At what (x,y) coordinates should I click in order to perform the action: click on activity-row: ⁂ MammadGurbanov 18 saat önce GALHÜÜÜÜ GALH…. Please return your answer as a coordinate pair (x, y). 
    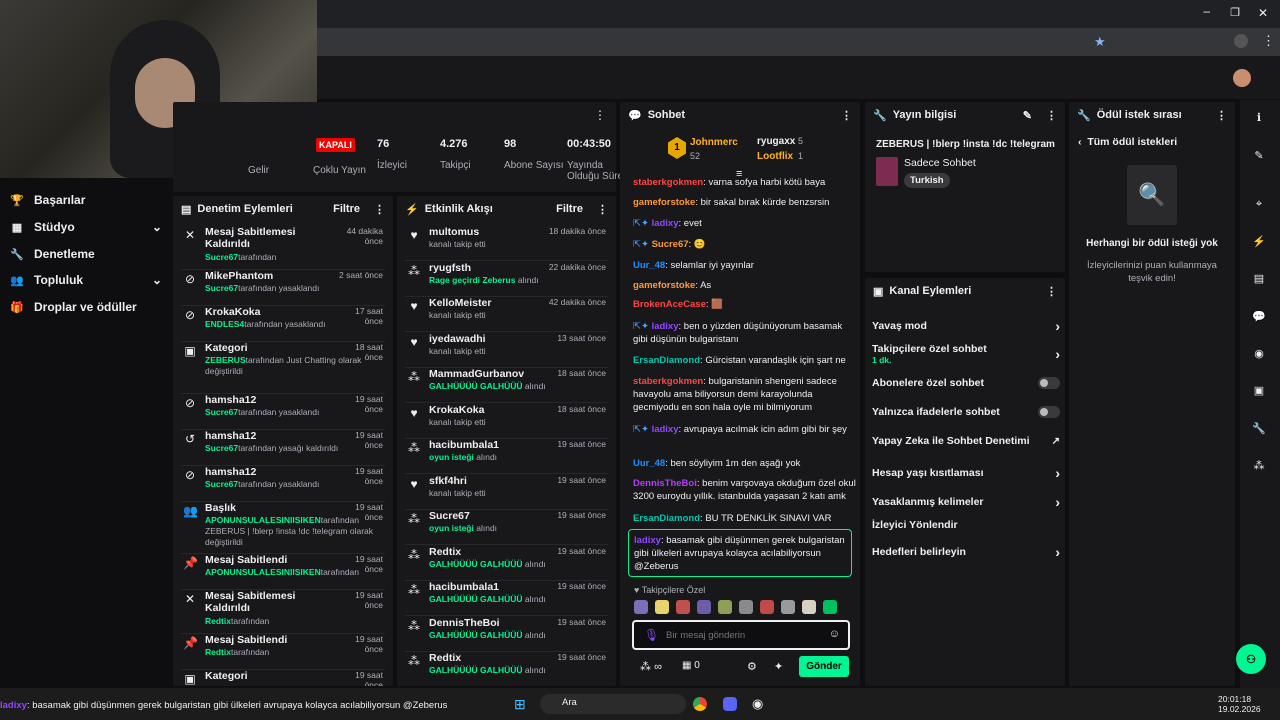
    Looking at the image, I should click on (506, 385).